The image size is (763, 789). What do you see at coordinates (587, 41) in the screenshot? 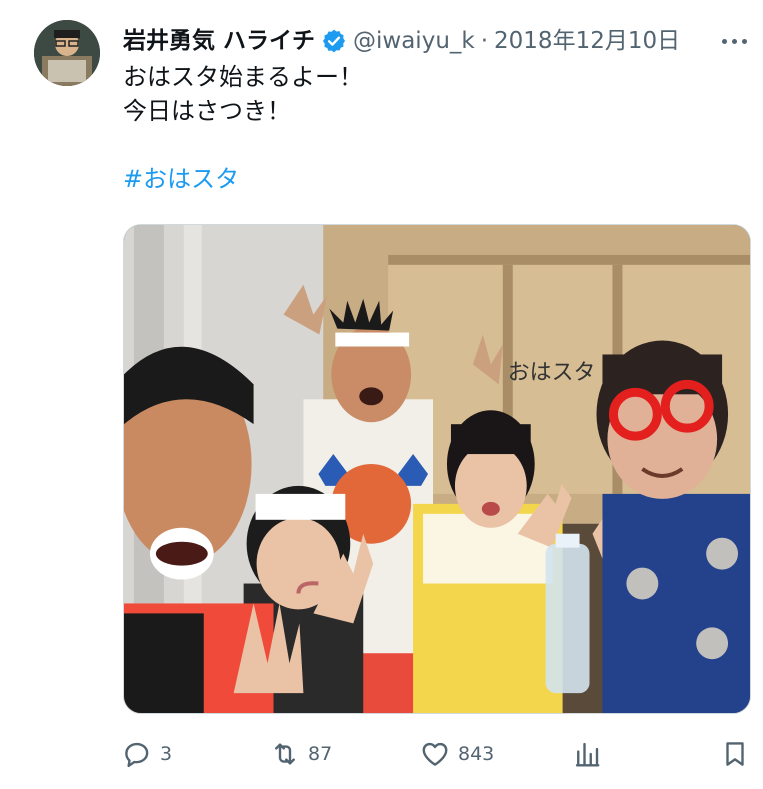
I see `tweet-date: 2018年12月10日` at bounding box center [587, 41].